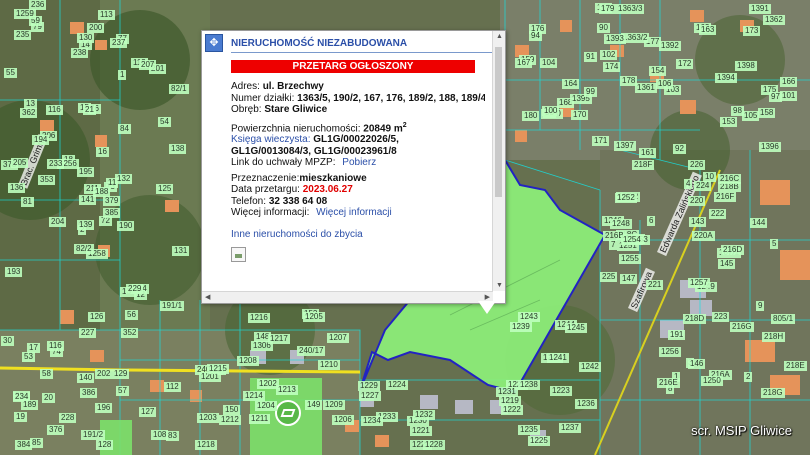  What do you see at coordinates (558, 358) in the screenshot?
I see `plot-number-label: 1241` at bounding box center [558, 358].